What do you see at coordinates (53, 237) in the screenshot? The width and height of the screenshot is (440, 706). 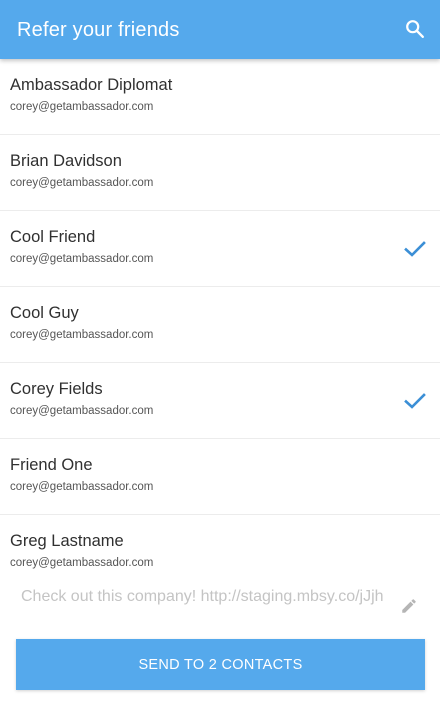 I see `contact-name: Cool Friend` at bounding box center [53, 237].